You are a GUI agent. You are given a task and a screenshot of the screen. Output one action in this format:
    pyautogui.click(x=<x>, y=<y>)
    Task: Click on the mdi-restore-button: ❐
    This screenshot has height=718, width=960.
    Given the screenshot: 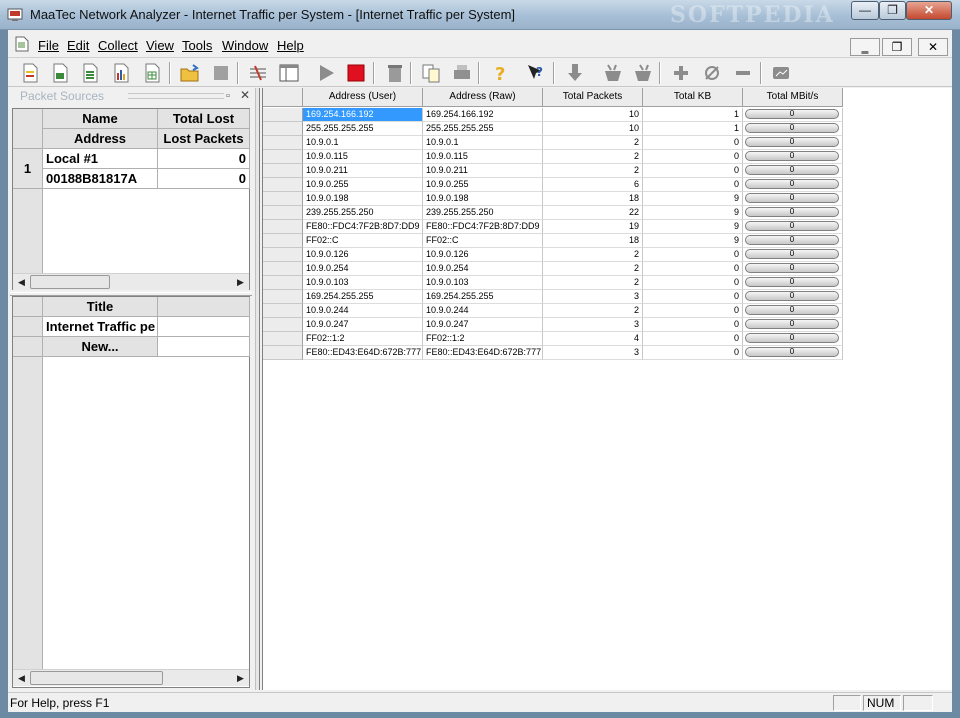 What is the action you would take?
    pyautogui.click(x=897, y=47)
    